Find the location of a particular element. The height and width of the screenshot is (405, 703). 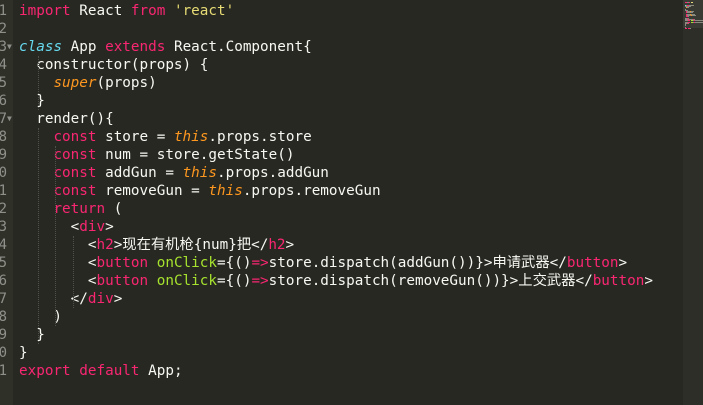

line-number: 21 is located at coordinates (3, 371).